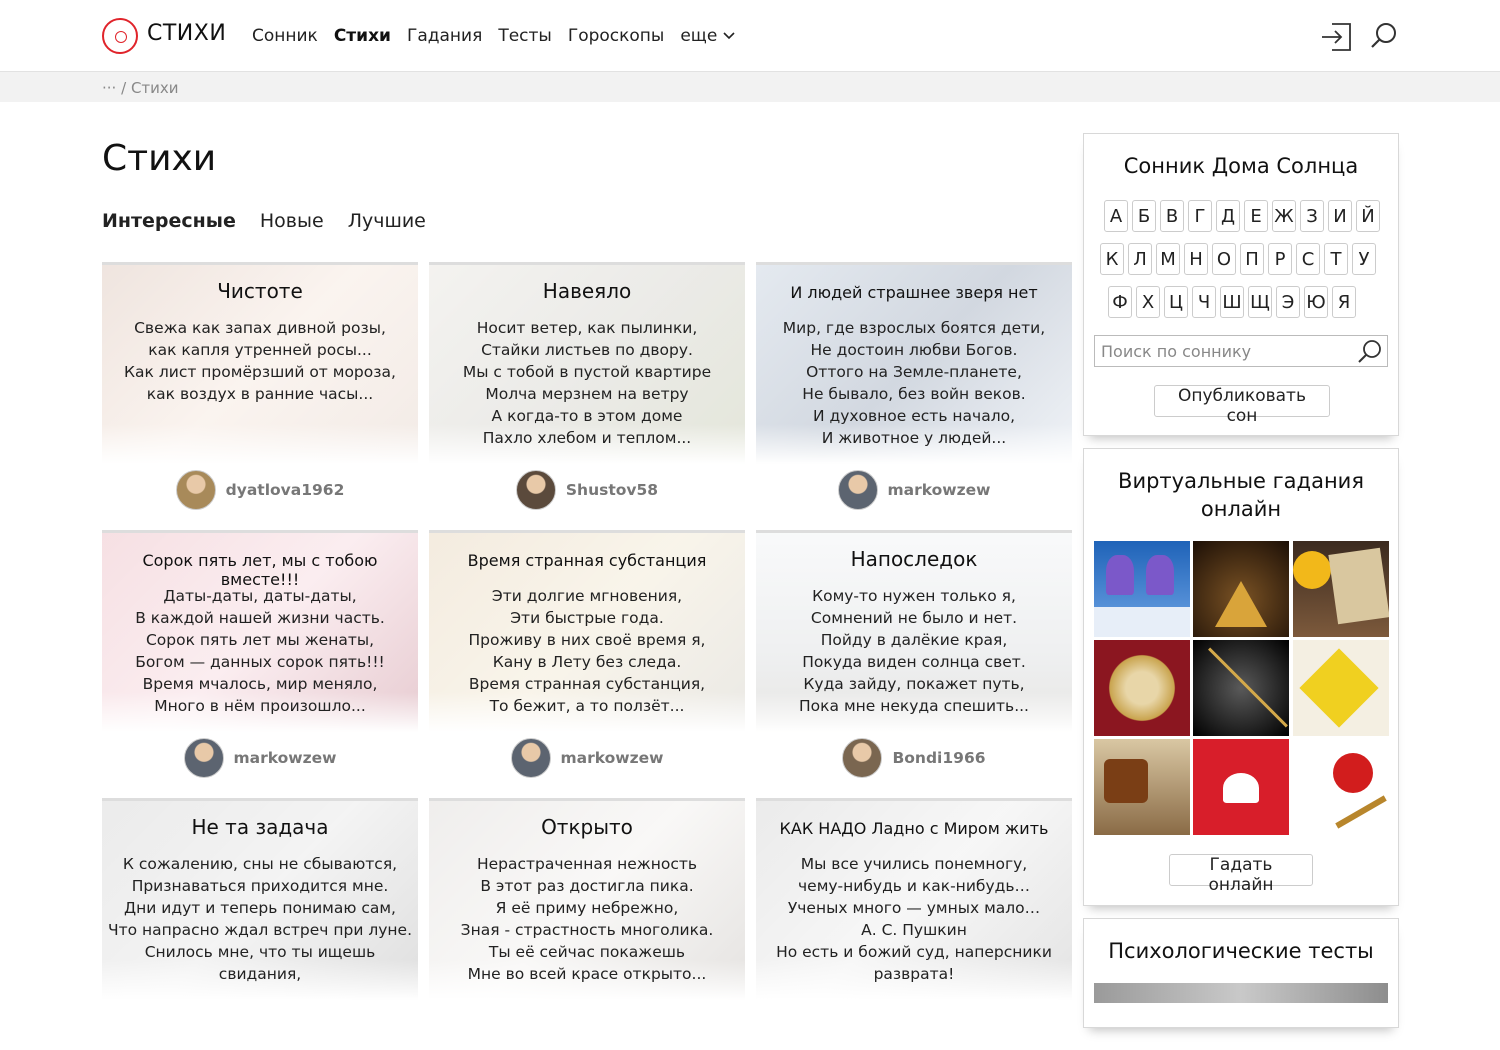  Describe the element at coordinates (1176, 302) in the screenshot. I see `dreambook-letter: Ц` at that location.